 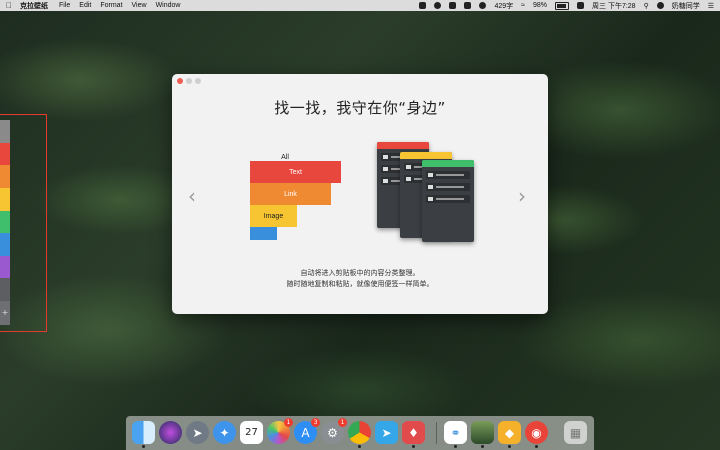 I want to click on zoom-button, so click(x=198, y=81).